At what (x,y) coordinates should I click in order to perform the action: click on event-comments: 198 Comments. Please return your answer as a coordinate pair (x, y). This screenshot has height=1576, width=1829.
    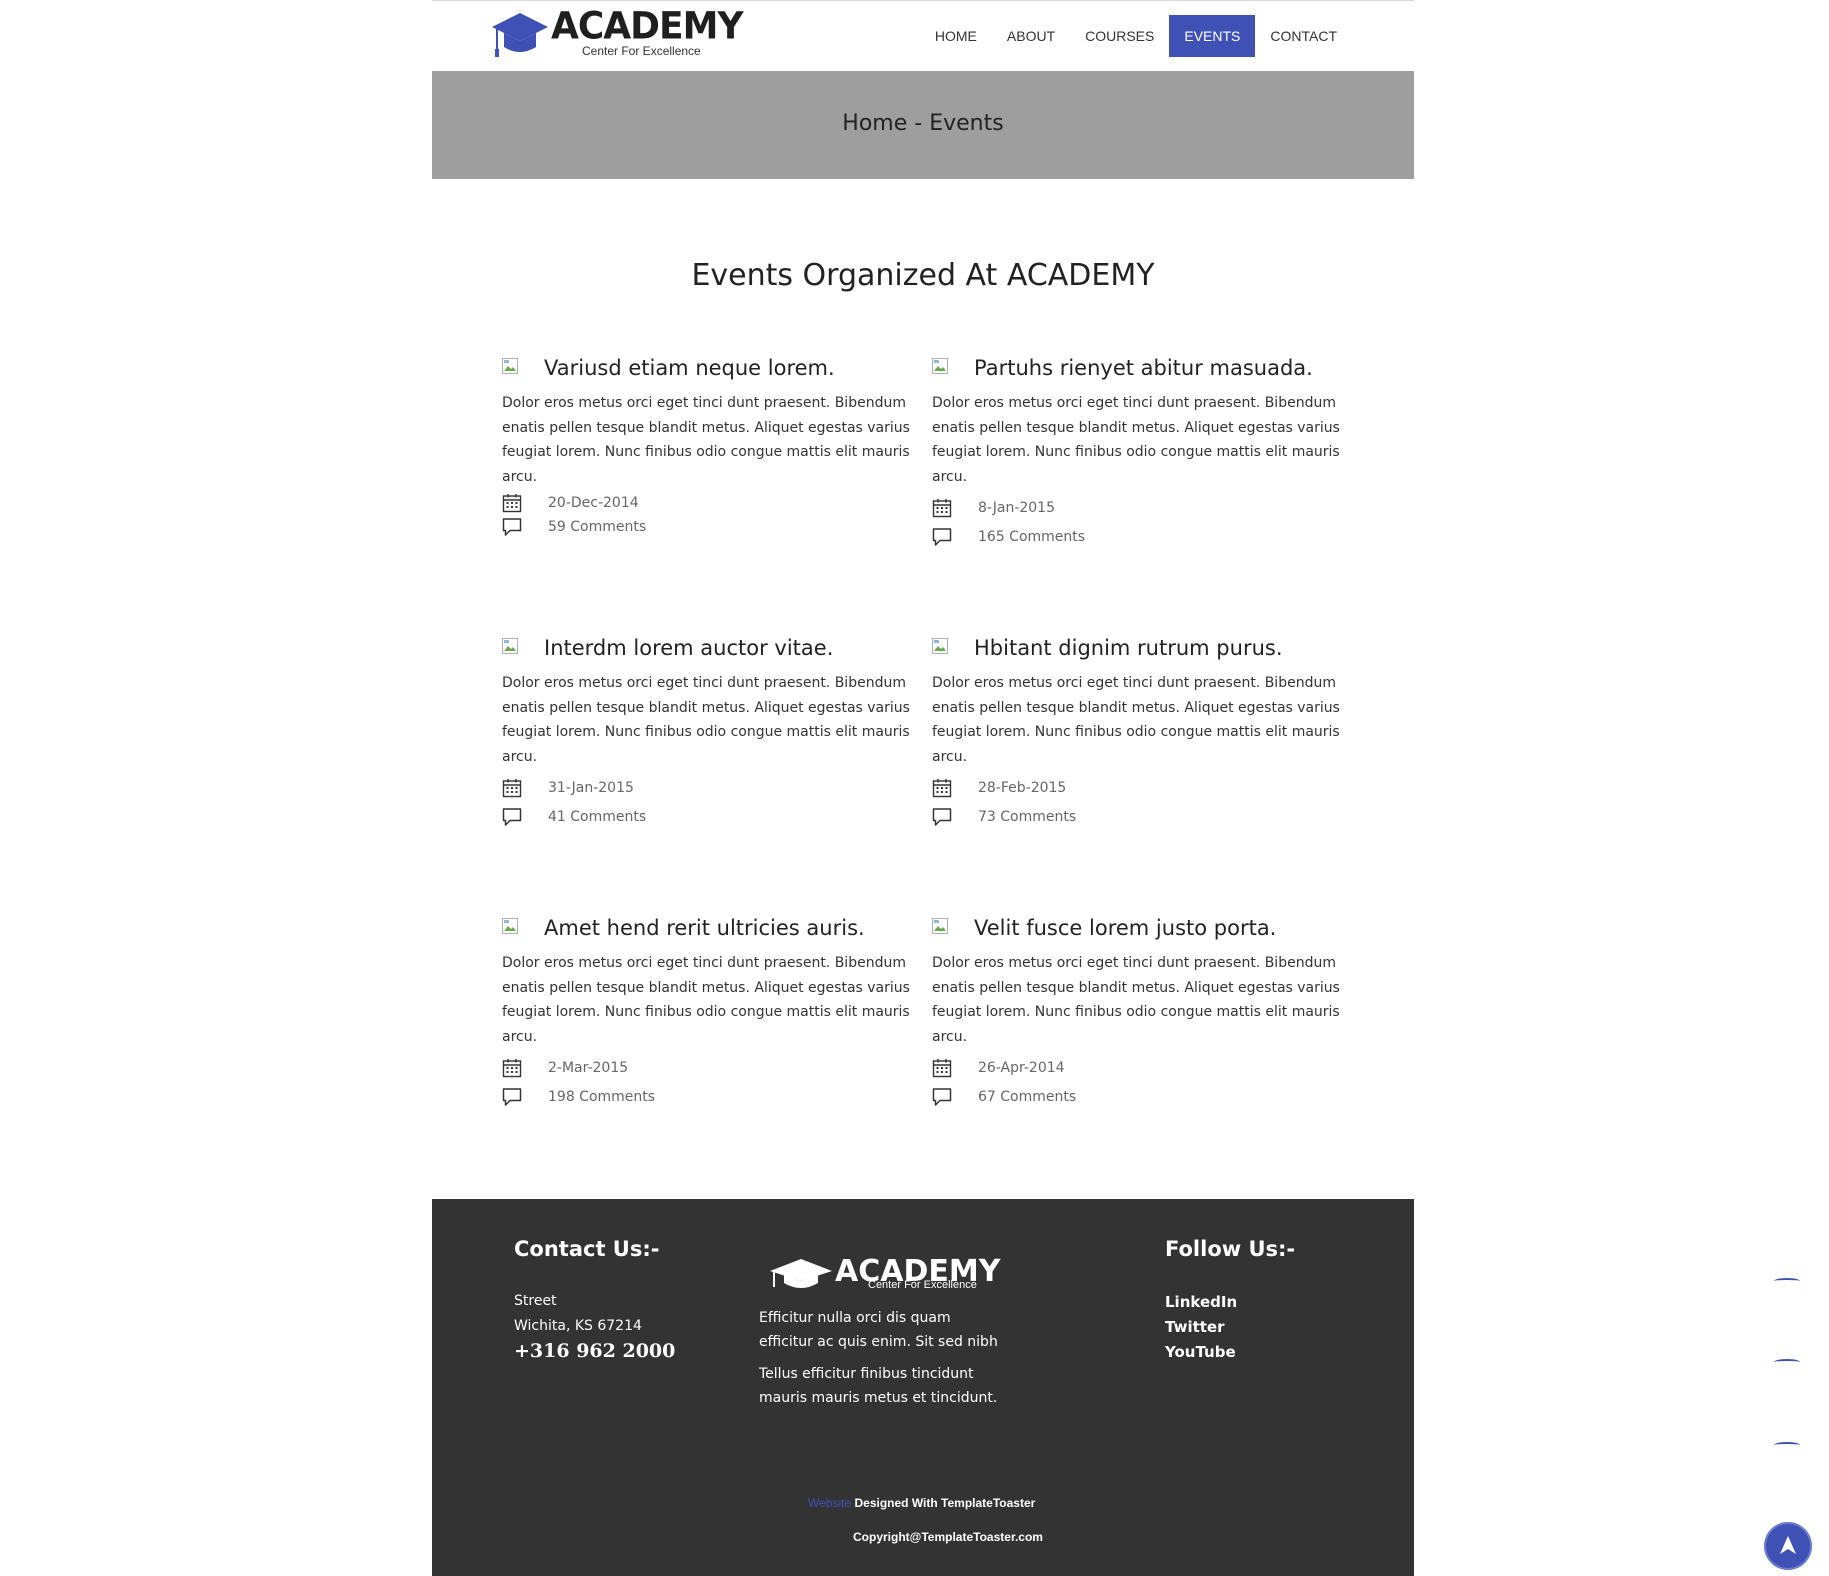
    Looking at the image, I should click on (652, 1098).